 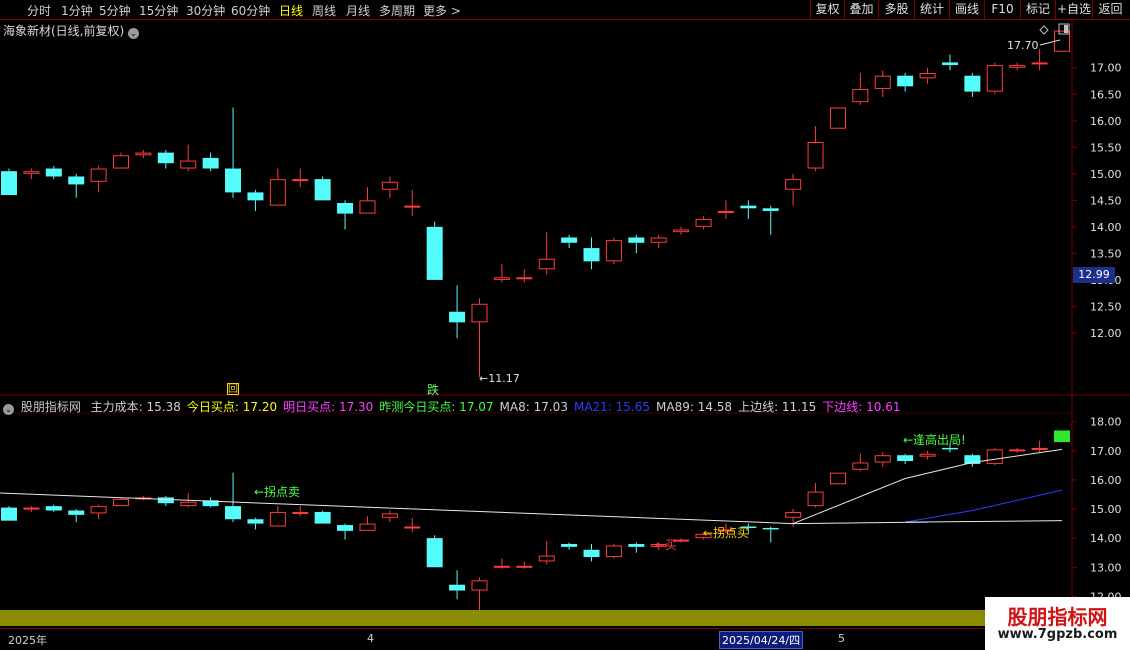 What do you see at coordinates (8, 409) in the screenshot?
I see `chevron-down-icon: ⌄` at bounding box center [8, 409].